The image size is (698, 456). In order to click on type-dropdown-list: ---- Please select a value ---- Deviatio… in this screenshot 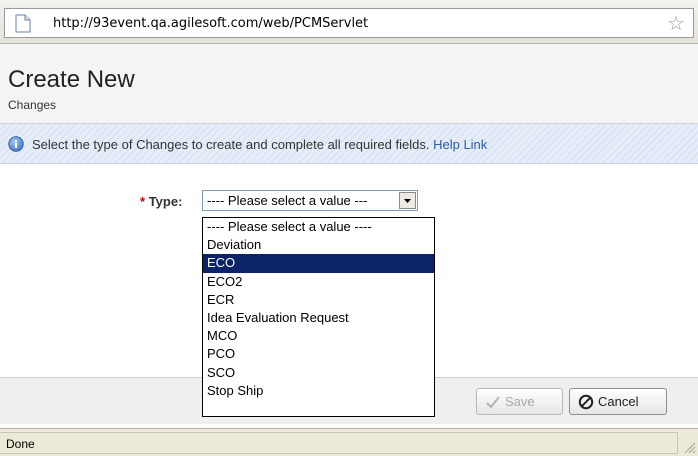, I will do `click(318, 317)`.